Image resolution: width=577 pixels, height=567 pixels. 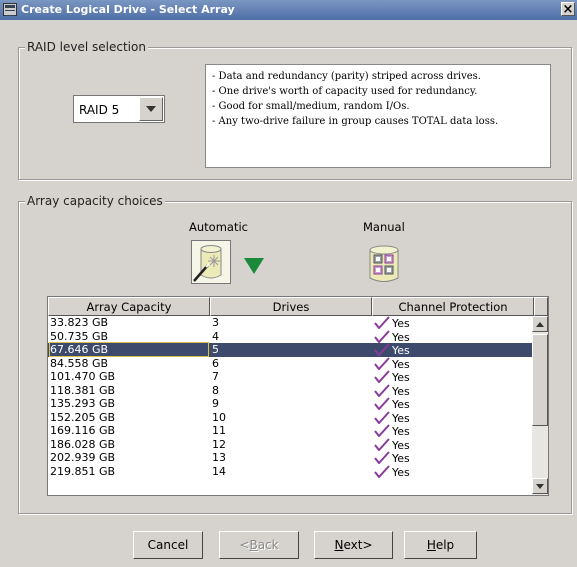 What do you see at coordinates (288, 10) in the screenshot?
I see `window-title-bar: Create Logical Drive - Select Array ×` at bounding box center [288, 10].